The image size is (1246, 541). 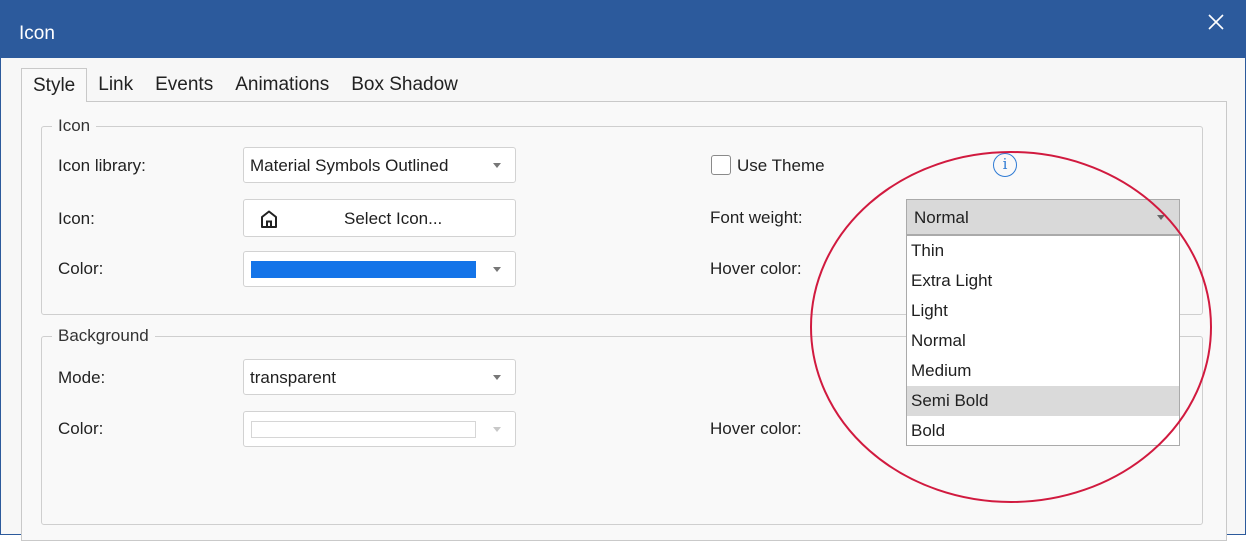 What do you see at coordinates (756, 268) in the screenshot?
I see `icon-hover-color-label: Hover color:` at bounding box center [756, 268].